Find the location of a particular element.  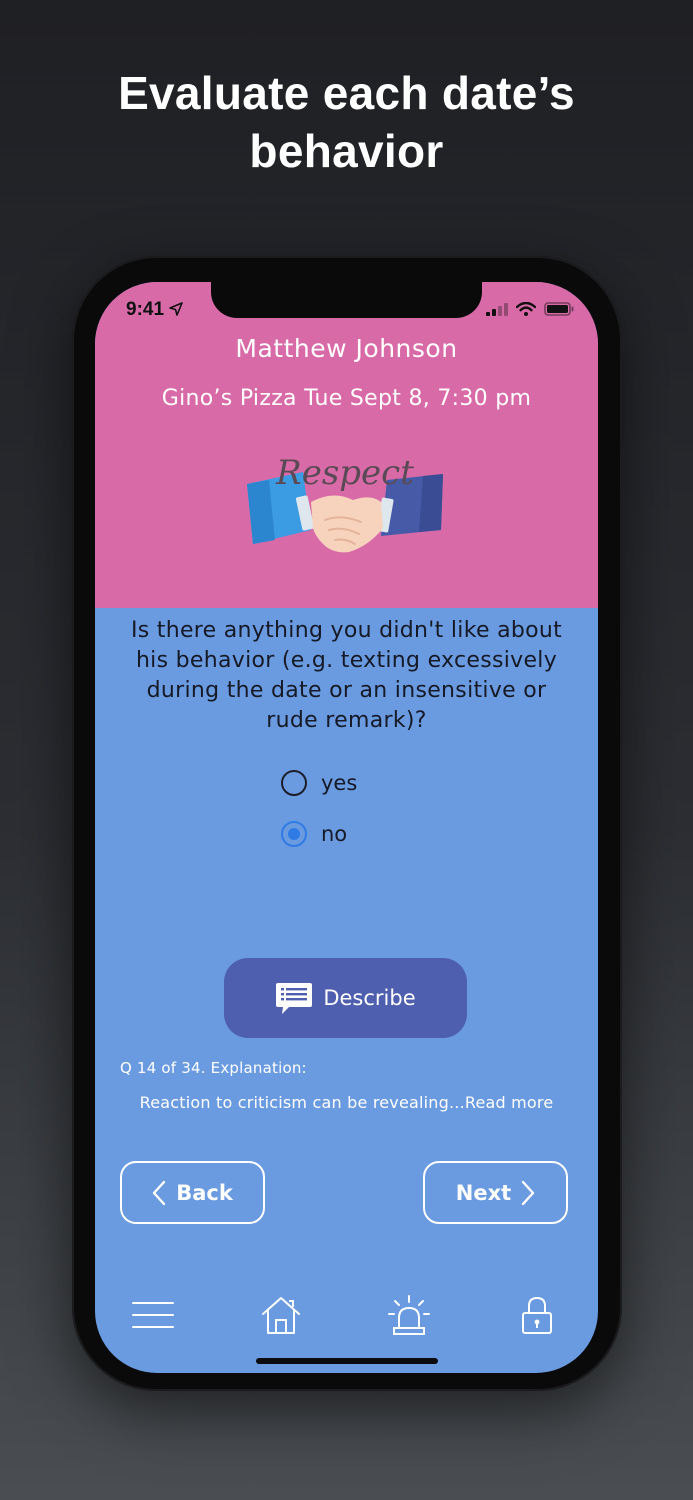

status-time: 9:41 is located at coordinates (155, 310).